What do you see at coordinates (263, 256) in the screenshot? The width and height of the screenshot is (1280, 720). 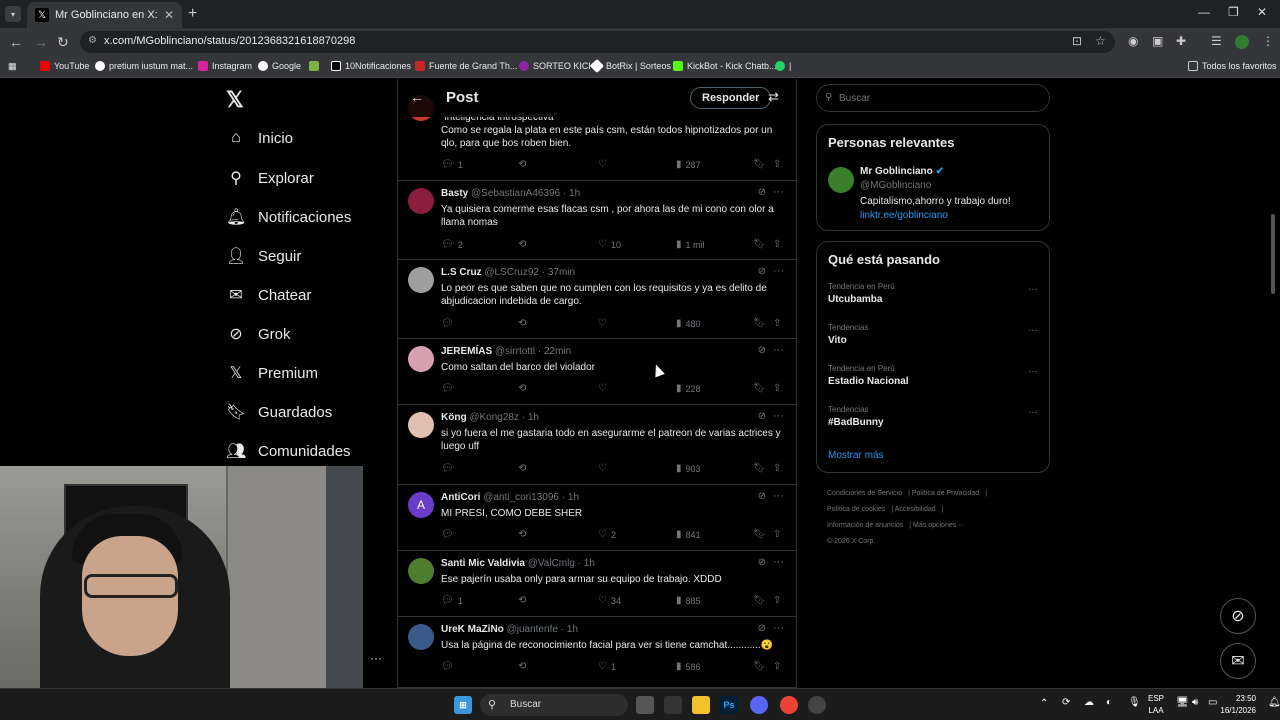 I see `nav-seguir: 👤︎ Seguir` at bounding box center [263, 256].